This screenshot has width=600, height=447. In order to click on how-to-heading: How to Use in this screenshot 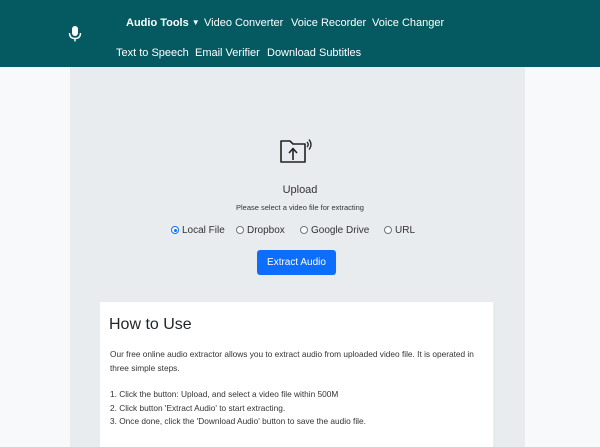, I will do `click(150, 324)`.